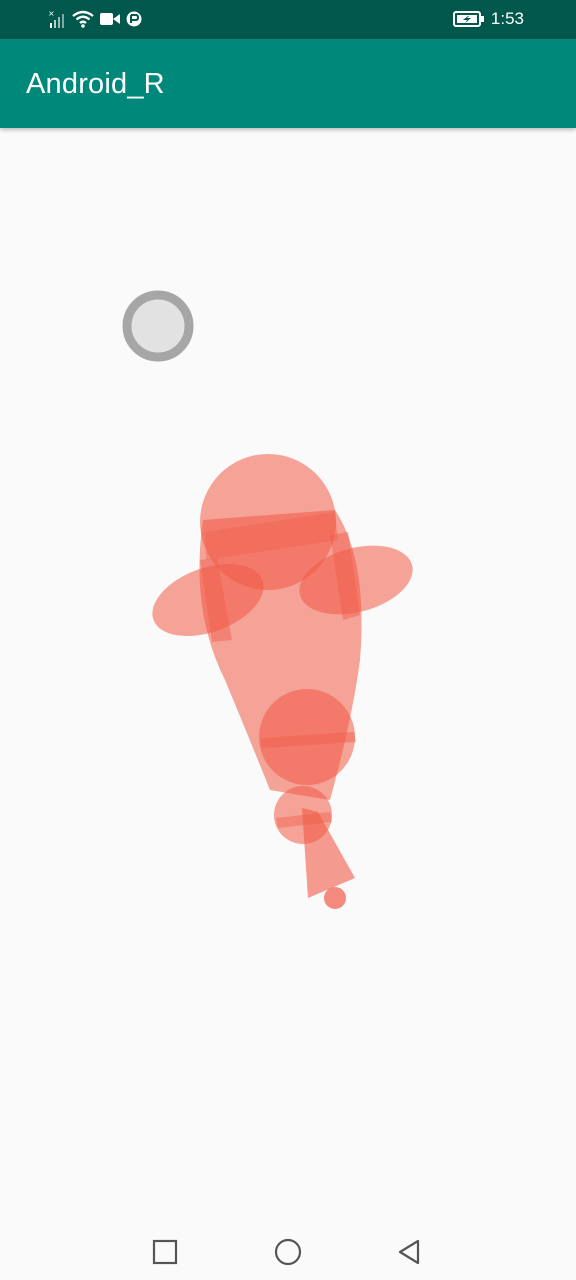  Describe the element at coordinates (56, 18) in the screenshot. I see `signal-icon: ×` at that location.